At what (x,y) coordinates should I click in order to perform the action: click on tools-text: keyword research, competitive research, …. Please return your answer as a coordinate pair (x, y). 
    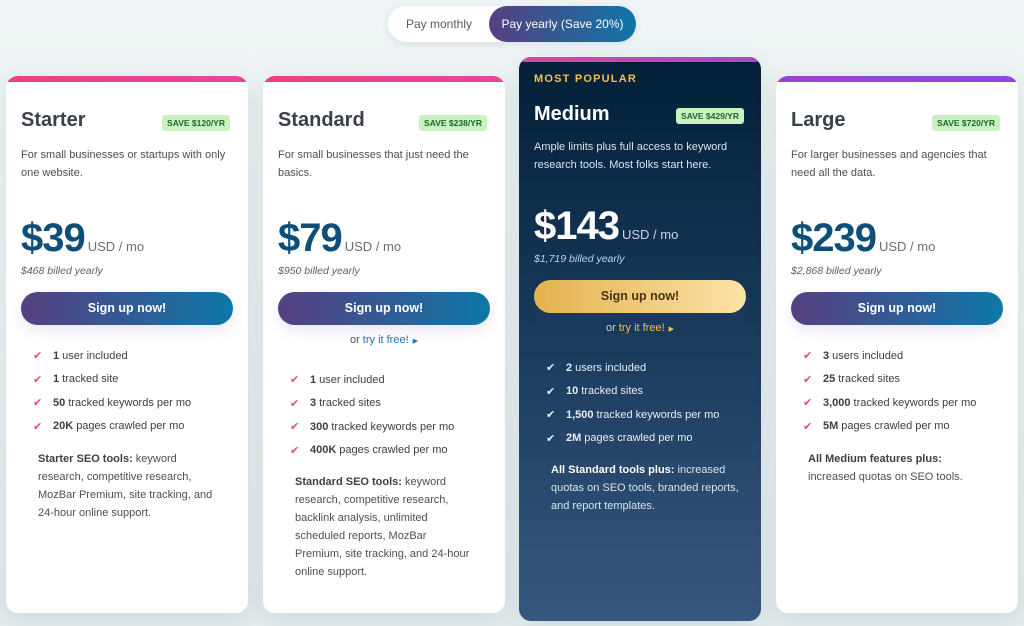
    Looking at the image, I should click on (382, 527).